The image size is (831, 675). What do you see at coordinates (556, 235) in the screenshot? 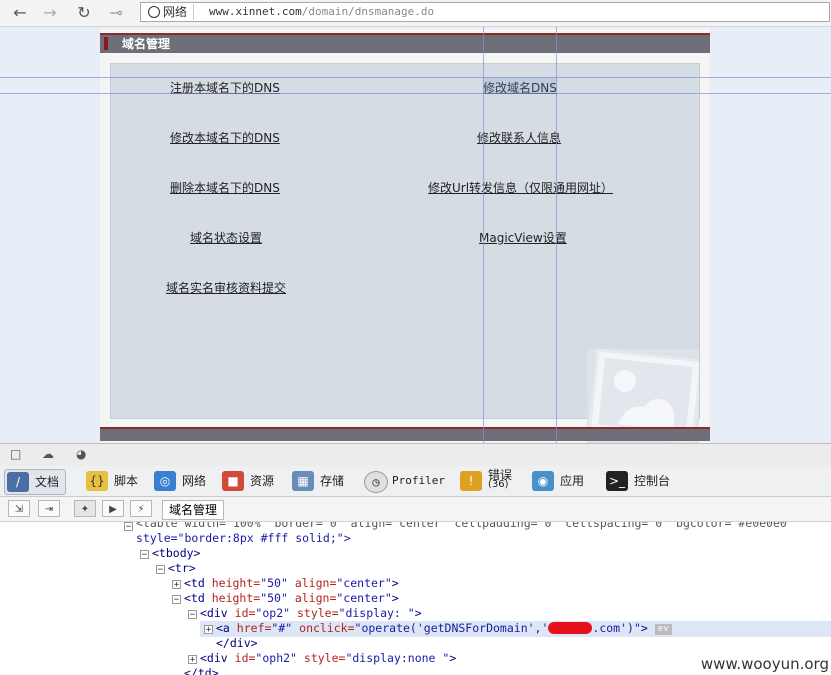
I see `inspector-guide-right` at bounding box center [556, 235].